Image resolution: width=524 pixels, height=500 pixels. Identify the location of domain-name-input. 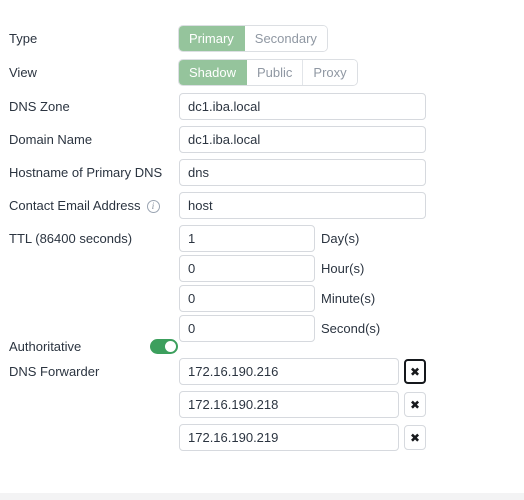
(302, 139).